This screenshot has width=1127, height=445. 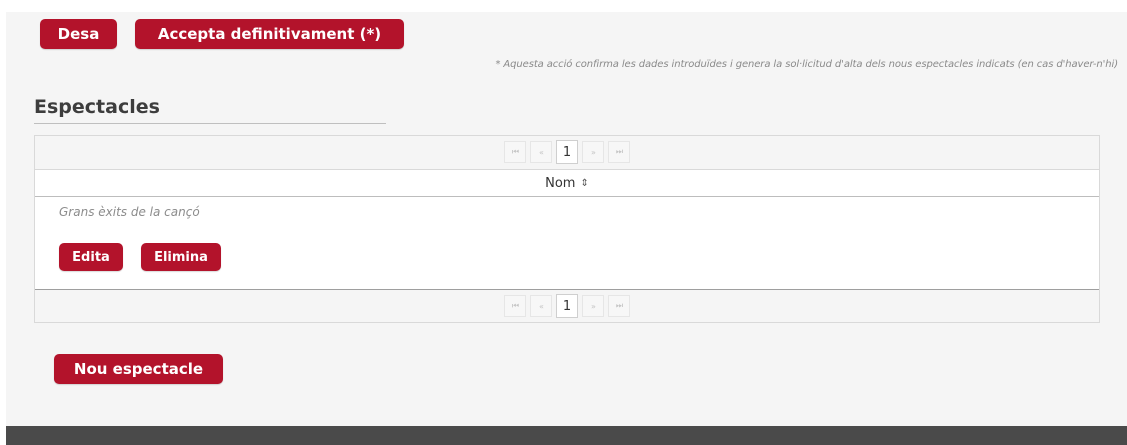 I want to click on show-name: Grans èxits de la cançó, so click(x=129, y=212).